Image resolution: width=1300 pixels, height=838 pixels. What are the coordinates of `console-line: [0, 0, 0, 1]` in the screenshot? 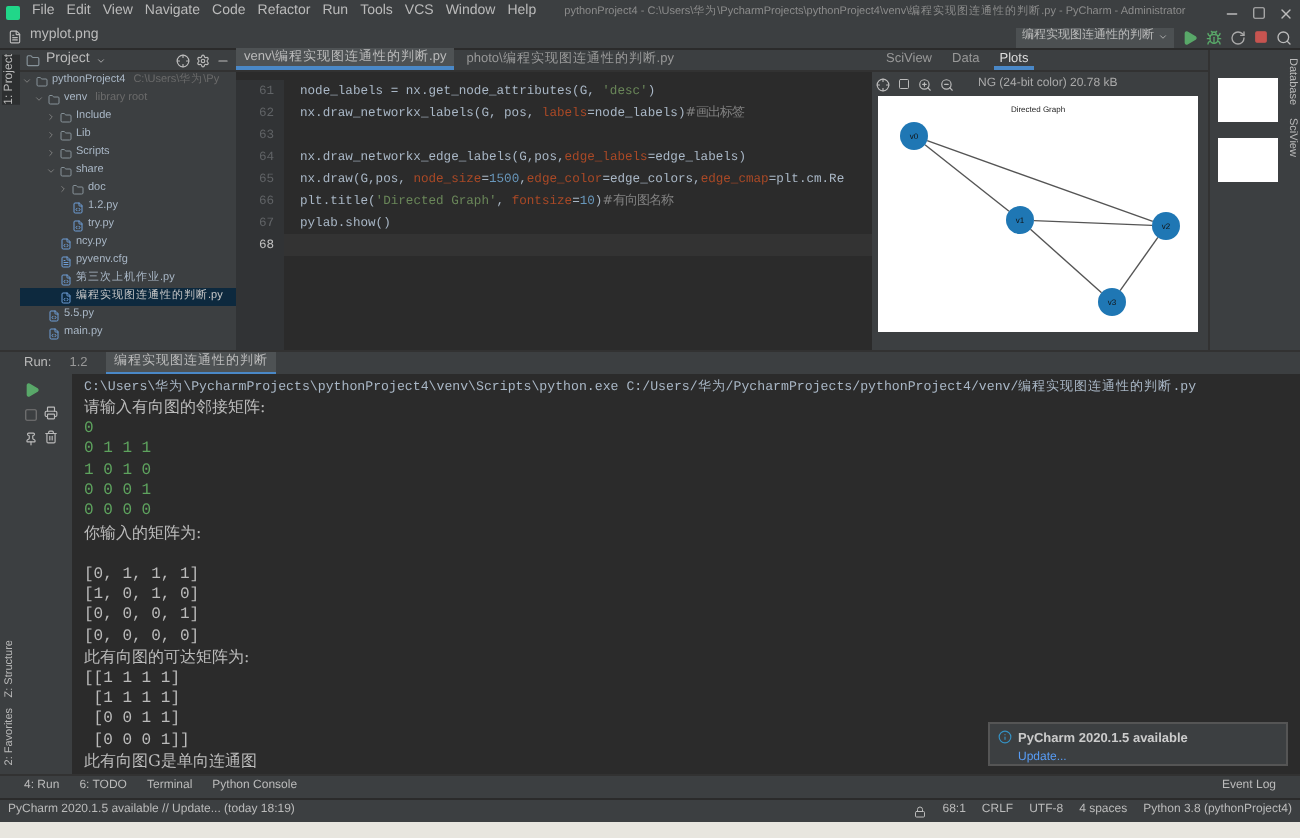 It's located at (142, 617).